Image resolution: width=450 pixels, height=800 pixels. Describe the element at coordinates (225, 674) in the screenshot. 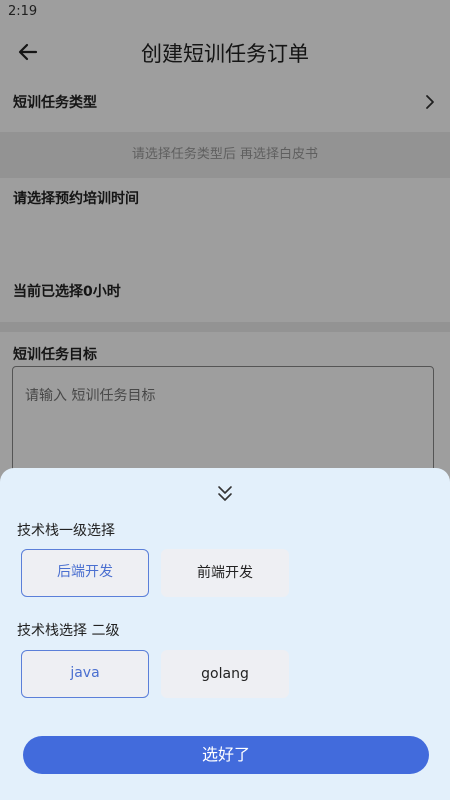

I see `option-golang: golang` at that location.